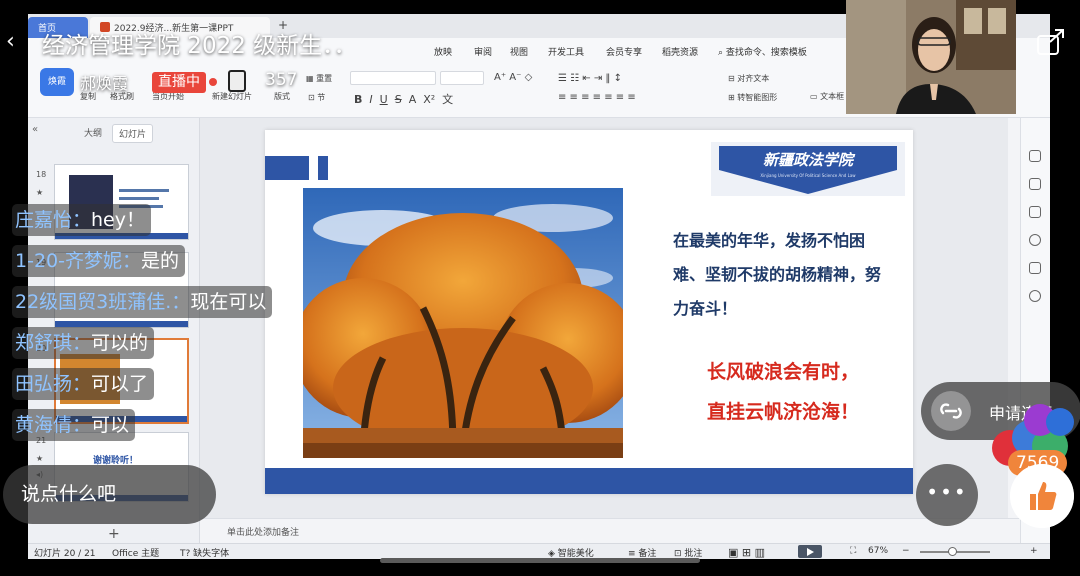 The height and width of the screenshot is (576, 1080). What do you see at coordinates (211, 554) in the screenshot?
I see `missing-font-label: 缺失字体` at bounding box center [211, 554].